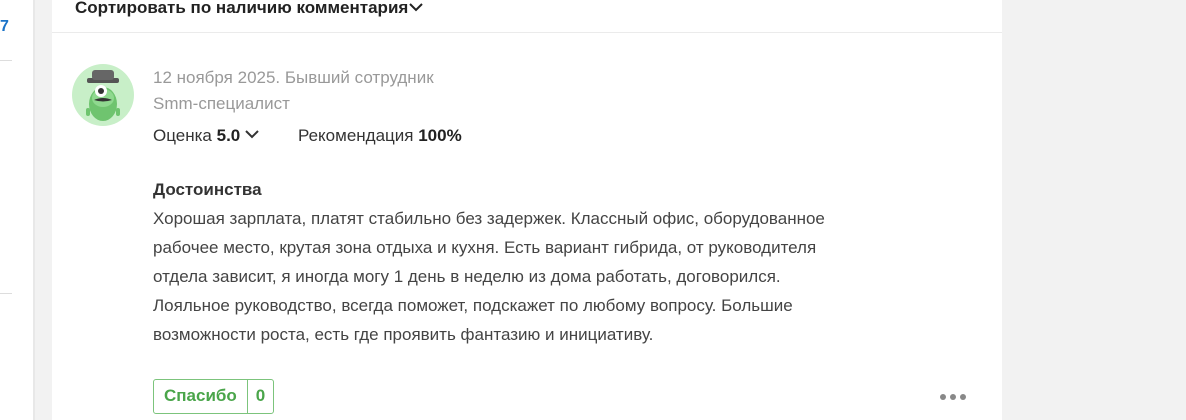  I want to click on rating-value: 5.0, so click(229, 135).